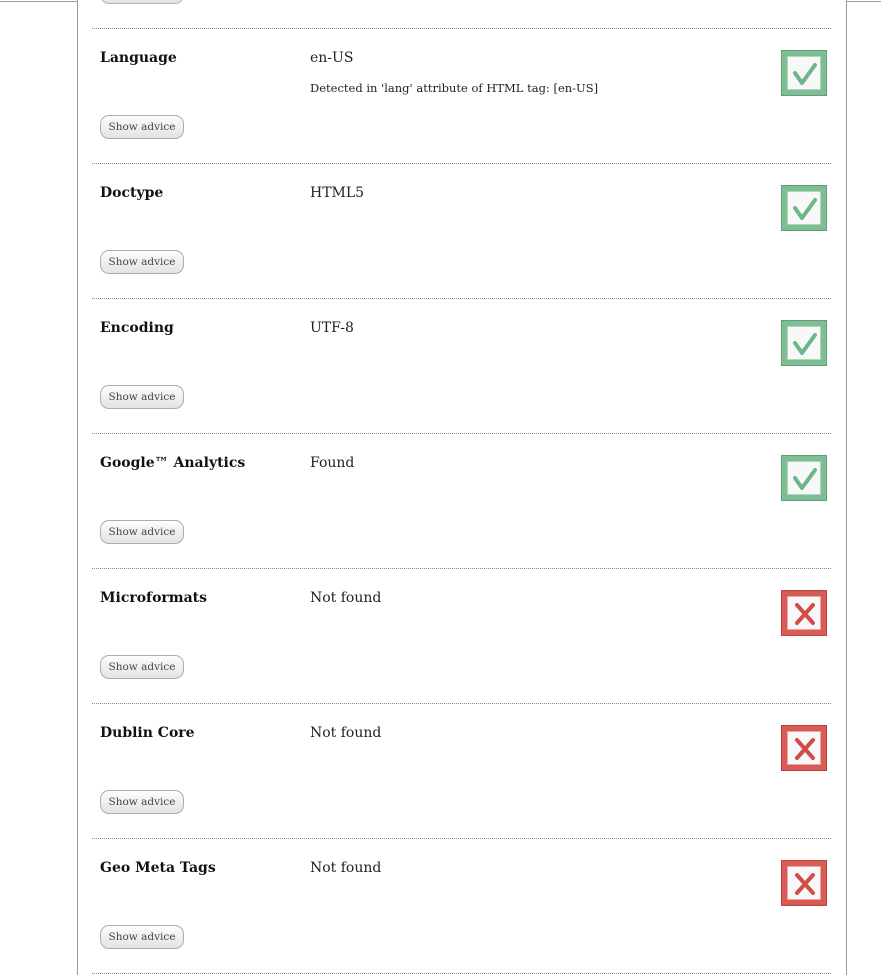 This screenshot has width=881, height=975. Describe the element at coordinates (461, 973) in the screenshot. I see `row-divider` at that location.